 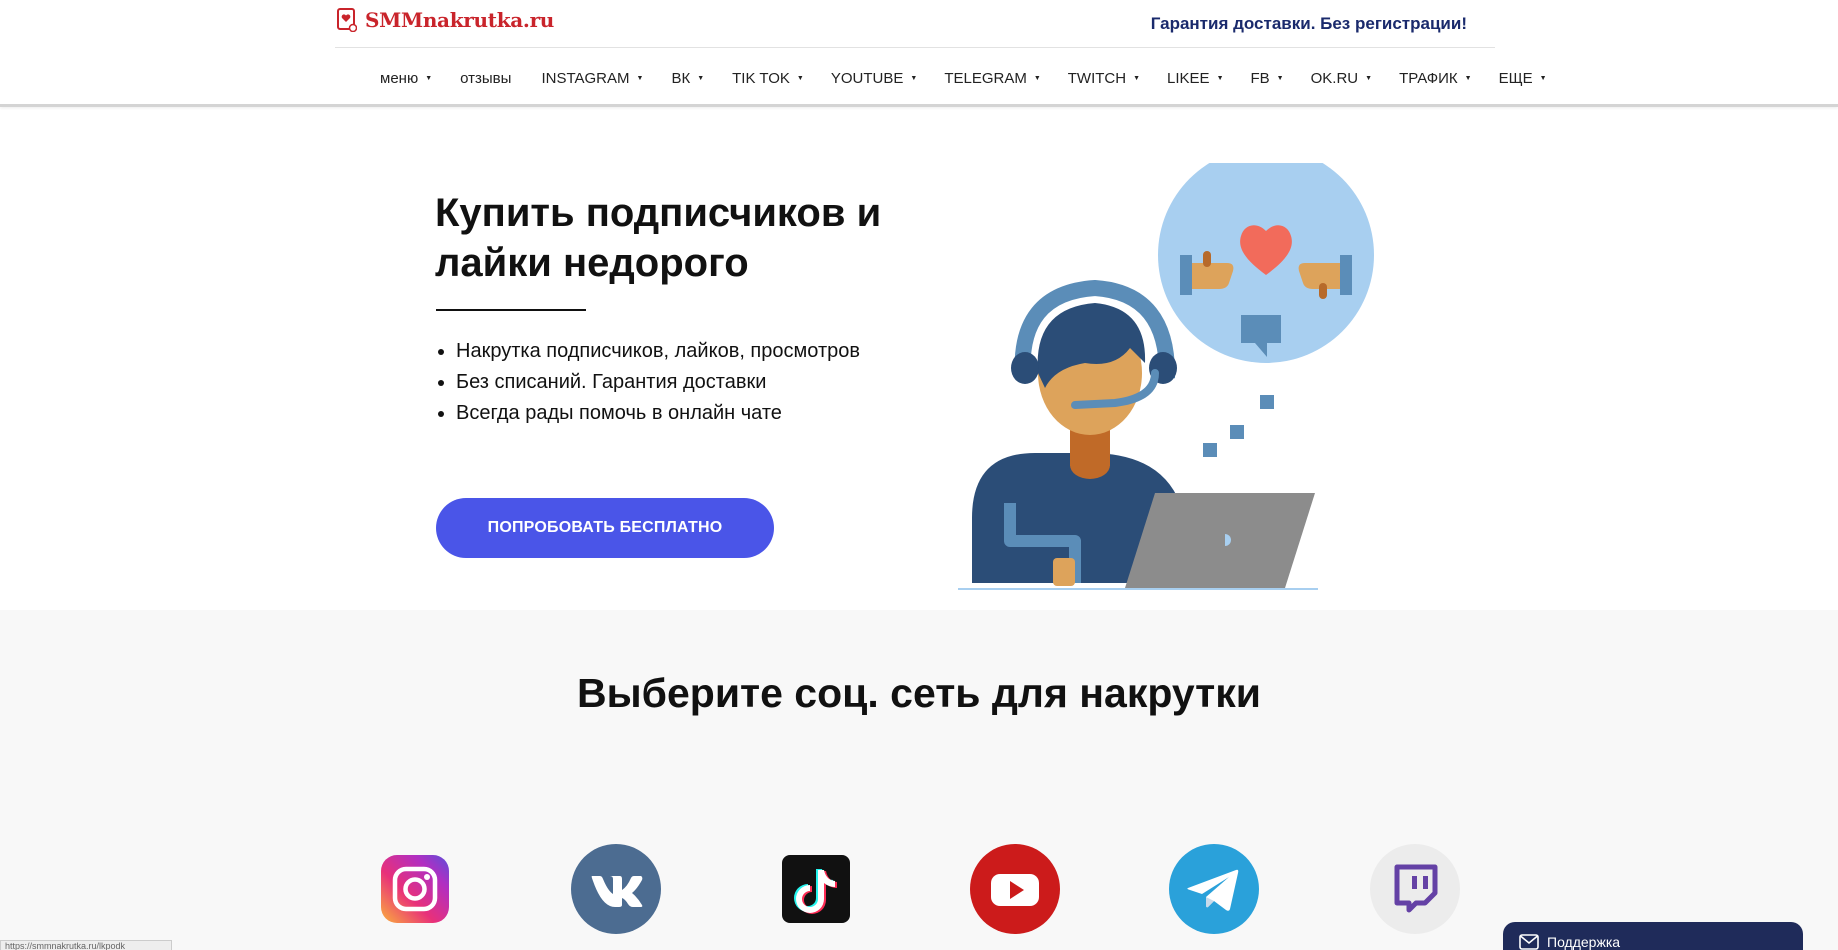 I want to click on nav-item-label: INSTAGRAM, so click(x=585, y=78).